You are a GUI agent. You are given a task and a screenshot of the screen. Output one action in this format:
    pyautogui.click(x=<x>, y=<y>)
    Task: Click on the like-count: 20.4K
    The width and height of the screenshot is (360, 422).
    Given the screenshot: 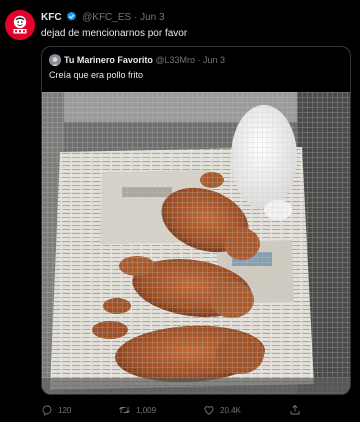 What is the action you would take?
    pyautogui.click(x=230, y=410)
    